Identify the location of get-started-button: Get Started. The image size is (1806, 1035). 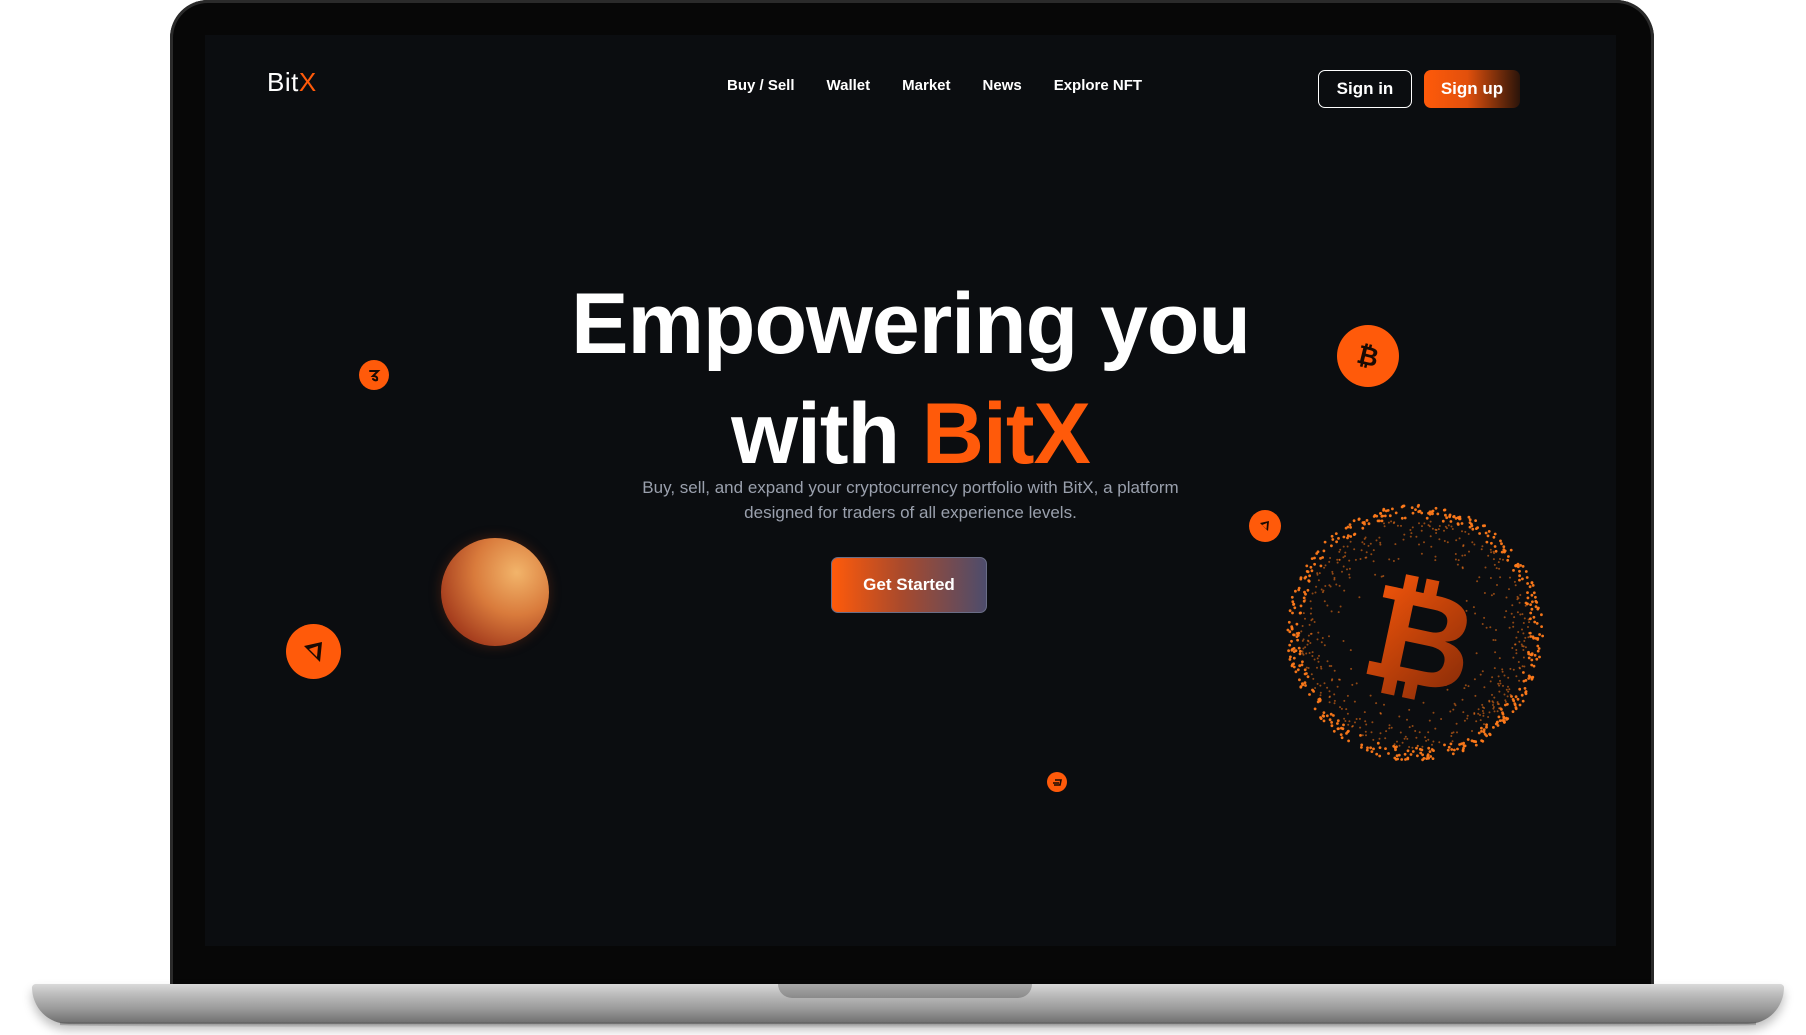
(909, 585).